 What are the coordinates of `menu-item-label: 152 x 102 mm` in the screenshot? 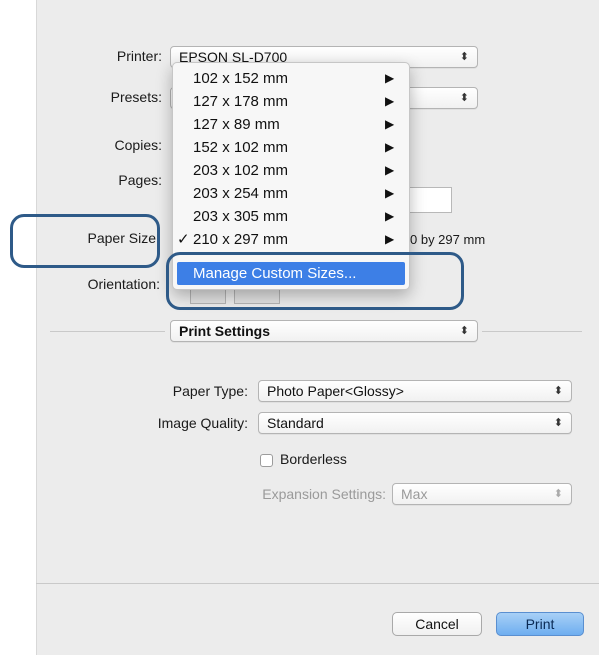 It's located at (241, 147).